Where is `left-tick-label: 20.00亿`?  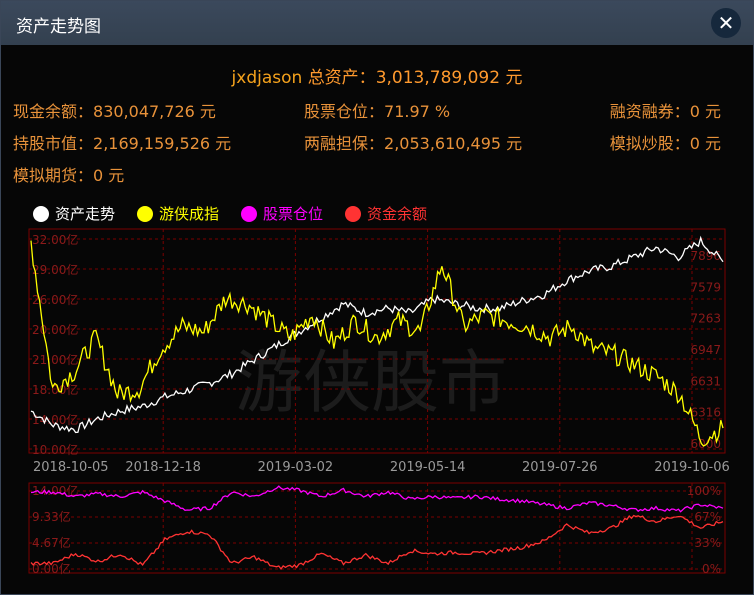 left-tick-label: 20.00亿 is located at coordinates (55, 329).